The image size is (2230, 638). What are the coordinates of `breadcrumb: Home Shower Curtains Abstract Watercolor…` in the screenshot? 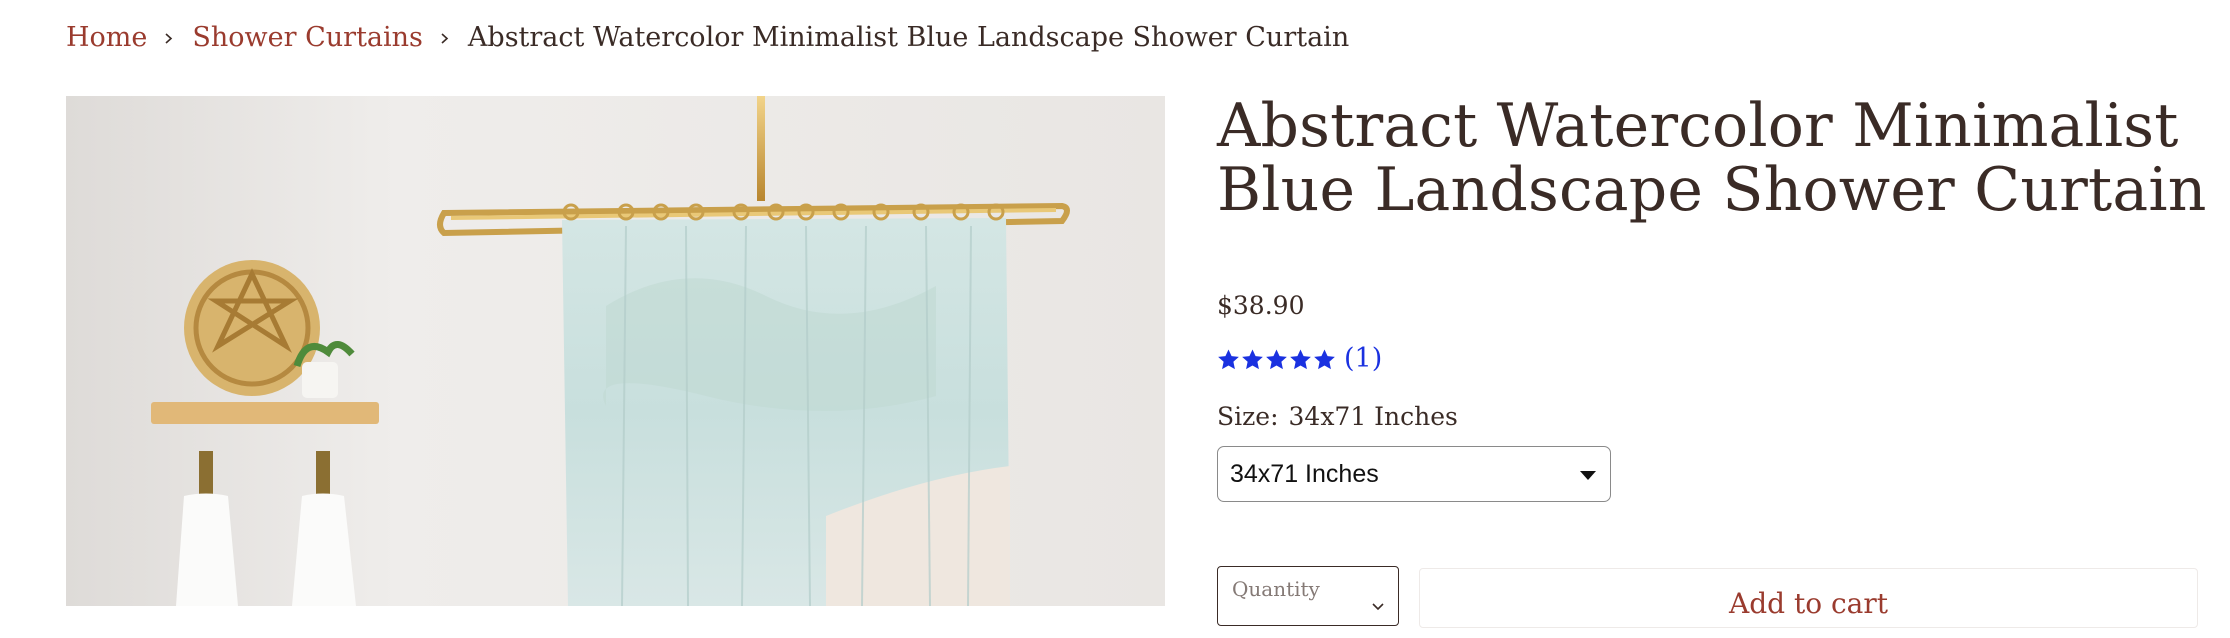 It's located at (707, 38).